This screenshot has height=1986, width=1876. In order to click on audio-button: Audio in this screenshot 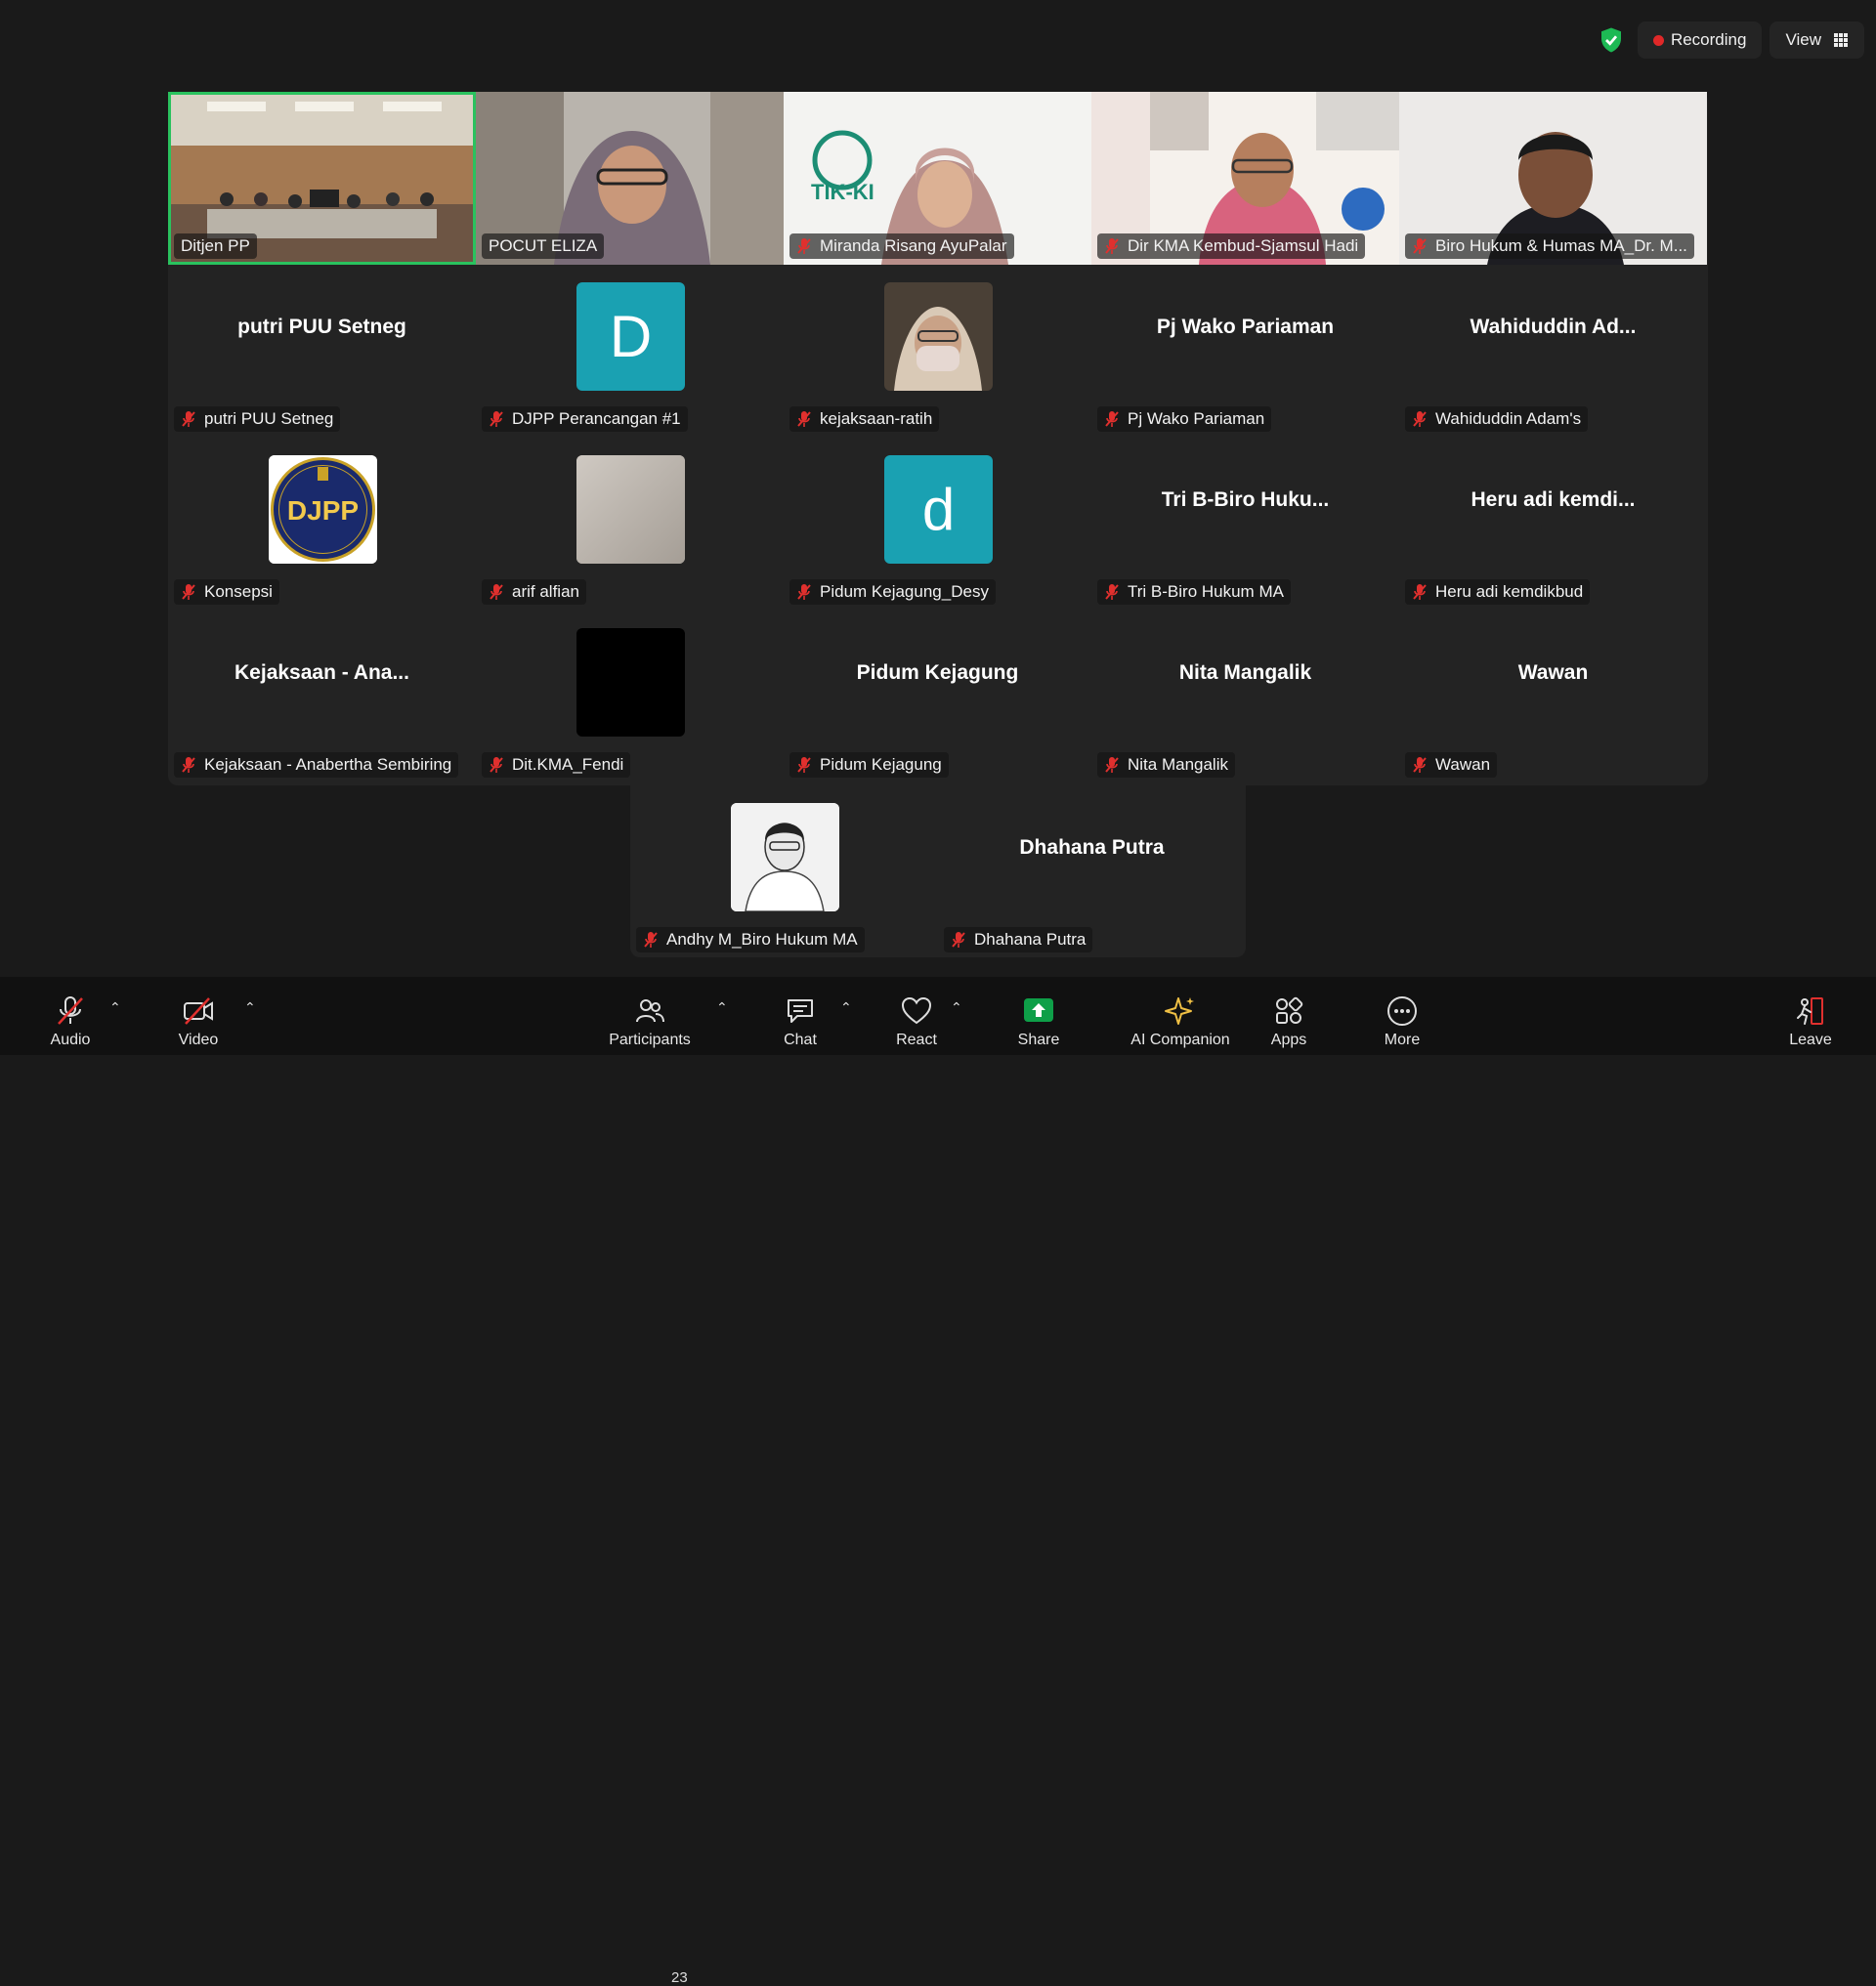, I will do `click(70, 1017)`.